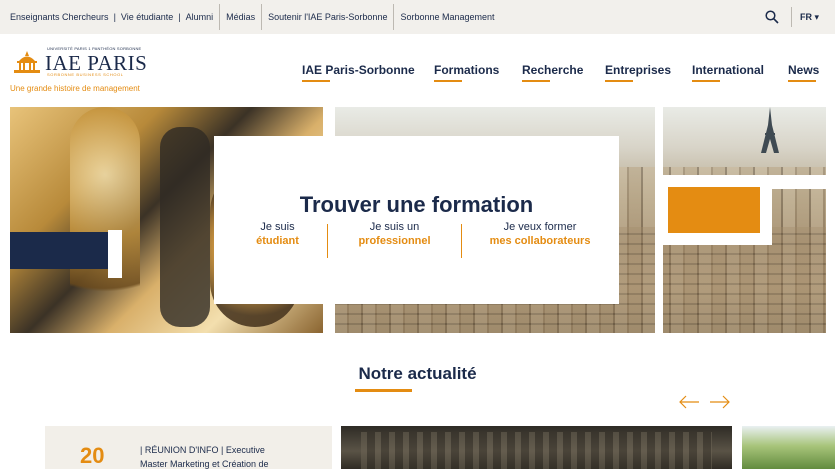 This screenshot has width=835, height=469. I want to click on nav-iae-paris-sorbonne: IAE Paris-Sorbonne, so click(358, 72).